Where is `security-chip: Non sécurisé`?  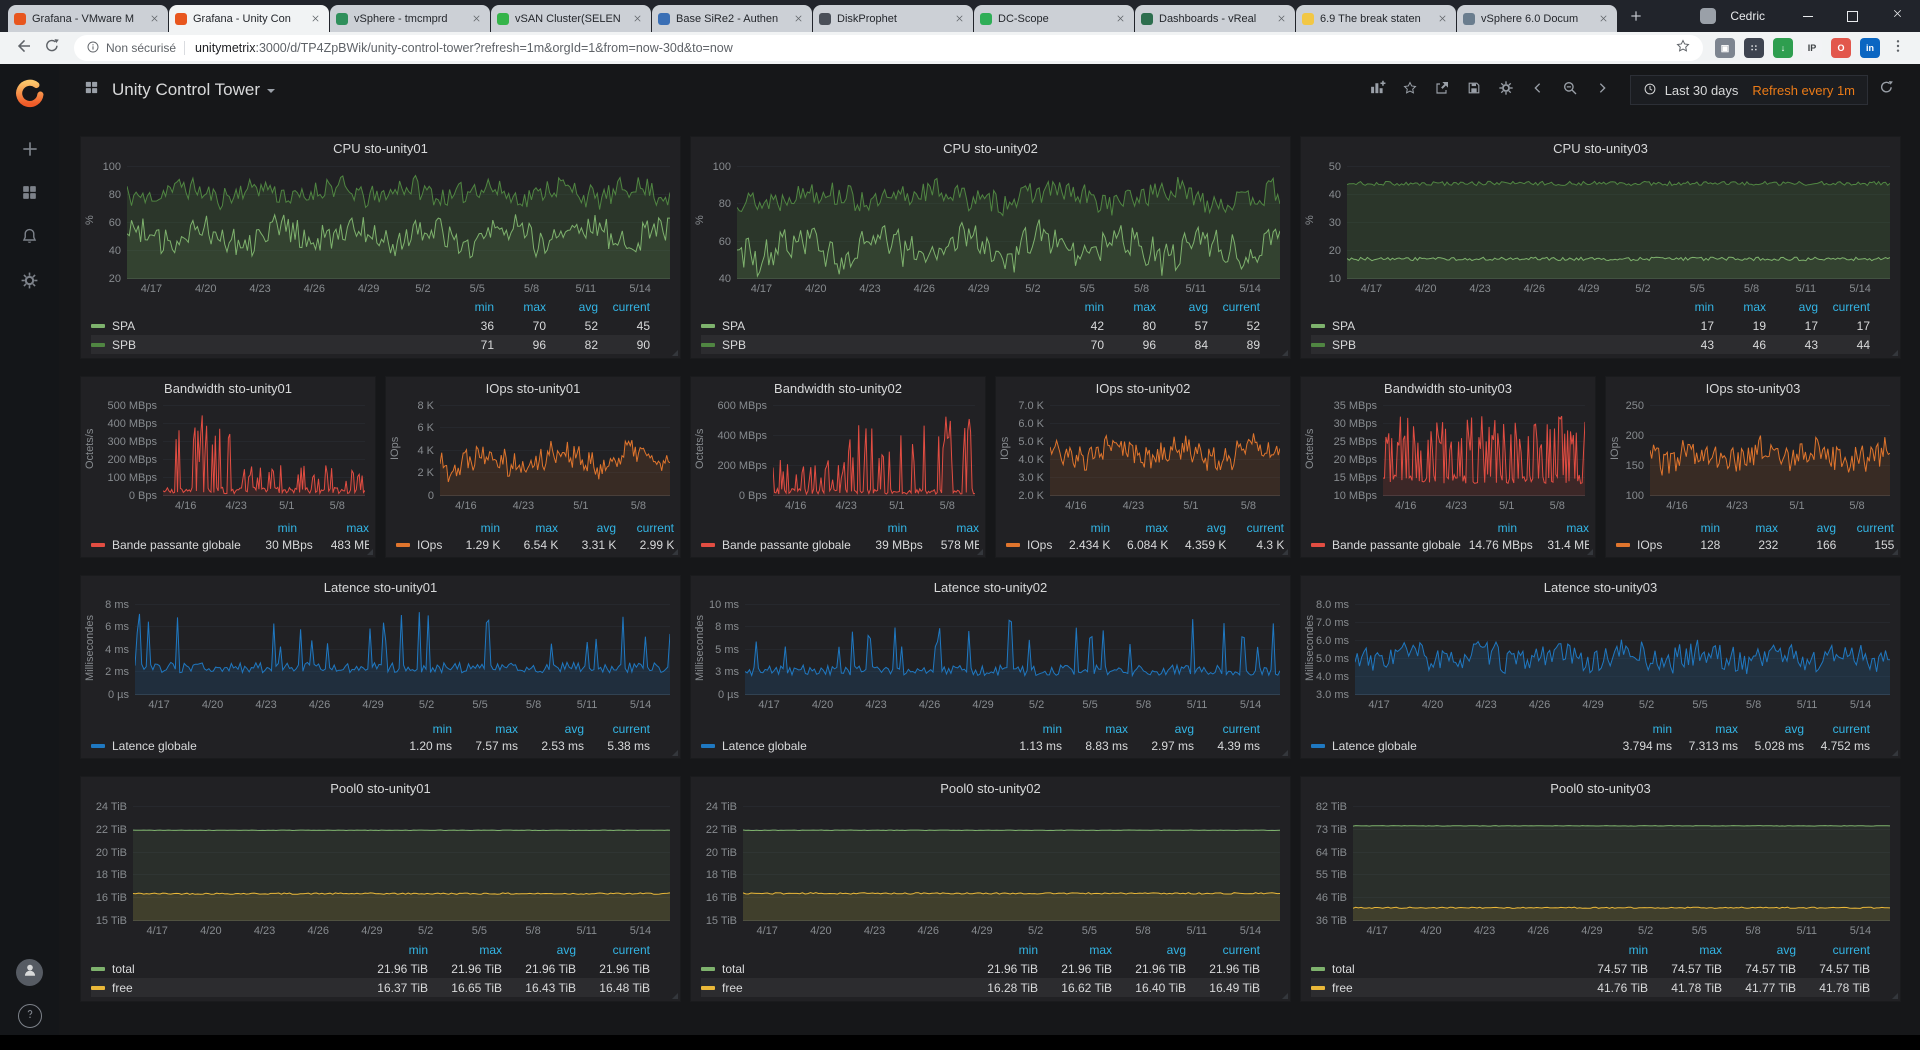
security-chip: Non sécurisé is located at coordinates (129, 48).